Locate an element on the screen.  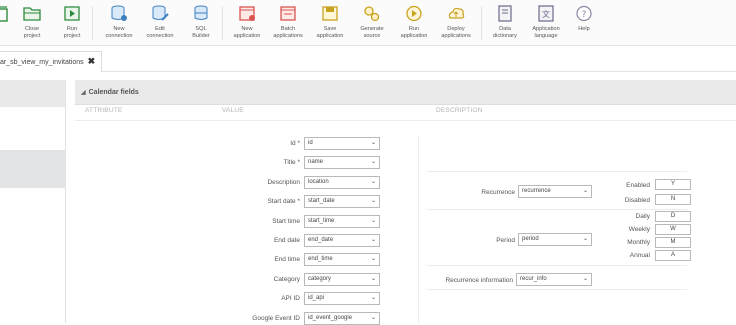
field-label: Title * is located at coordinates (291, 163).